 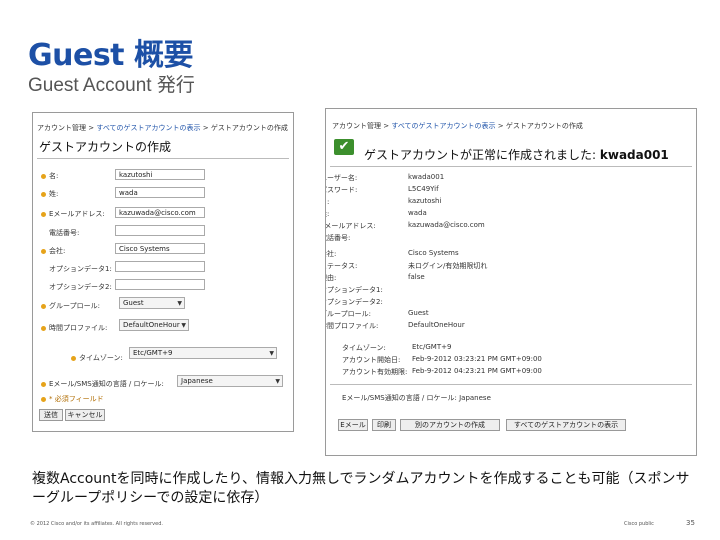 What do you see at coordinates (342, 266) in the screenshot?
I see `detail-label: ステータス:` at bounding box center [342, 266].